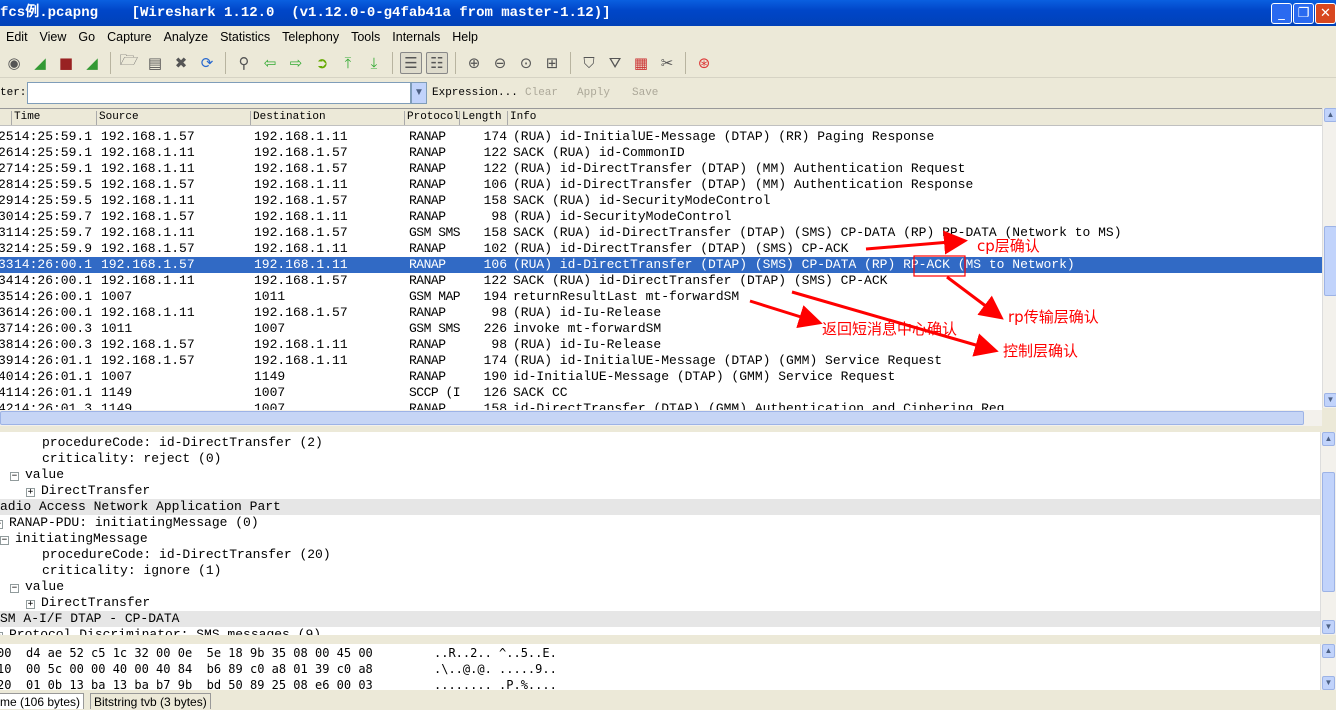  What do you see at coordinates (207, 63) in the screenshot?
I see `reload-button: ⟳` at bounding box center [207, 63].